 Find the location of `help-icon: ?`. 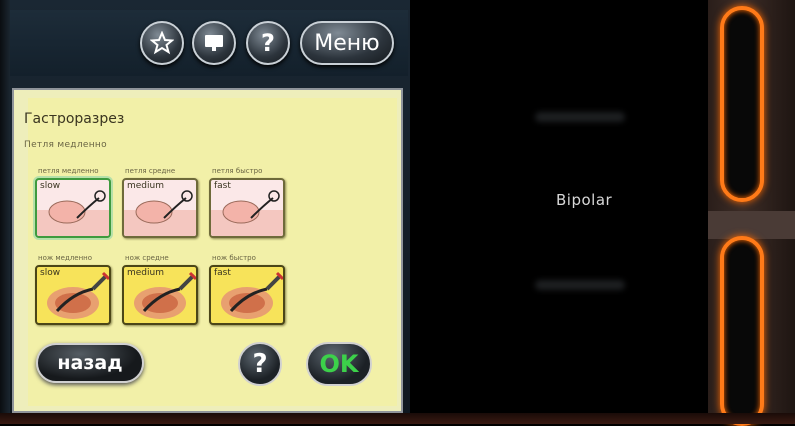

help-icon: ? is located at coordinates (268, 43).